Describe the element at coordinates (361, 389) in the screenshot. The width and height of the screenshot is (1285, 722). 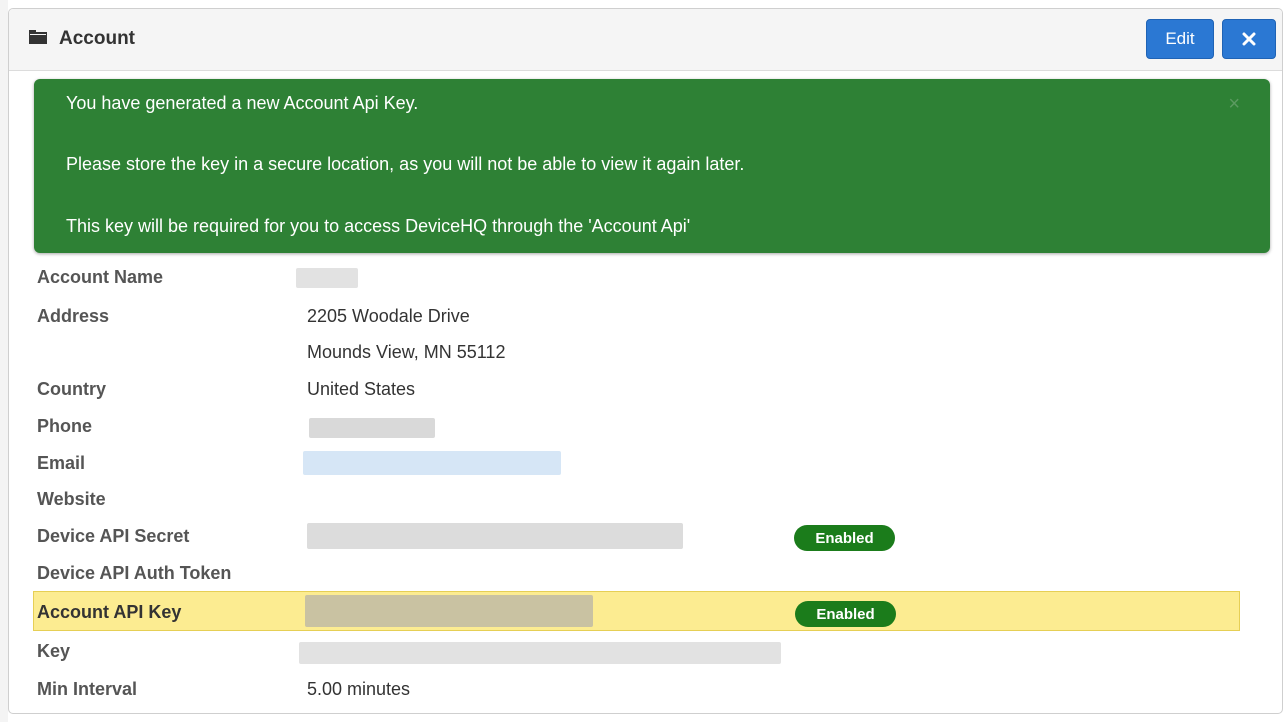
I see `country-value: United States` at that location.